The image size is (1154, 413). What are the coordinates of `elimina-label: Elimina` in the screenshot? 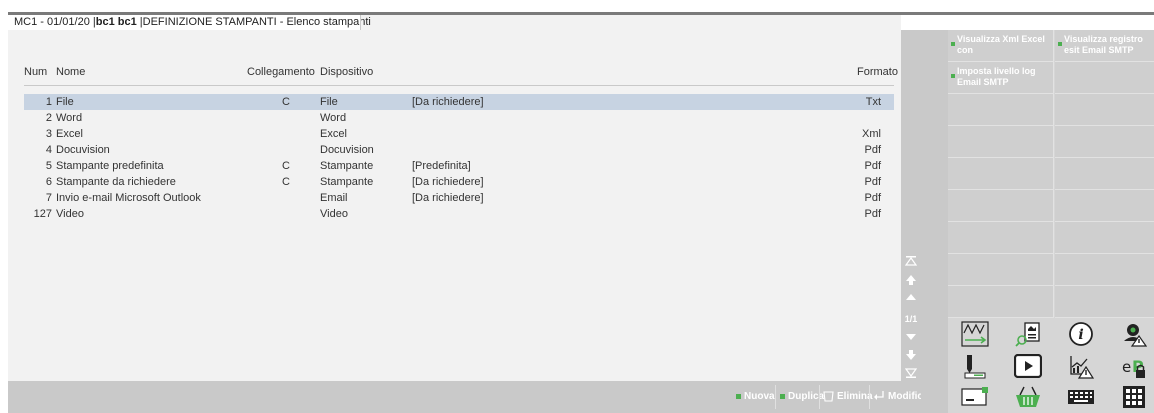 It's located at (855, 396).